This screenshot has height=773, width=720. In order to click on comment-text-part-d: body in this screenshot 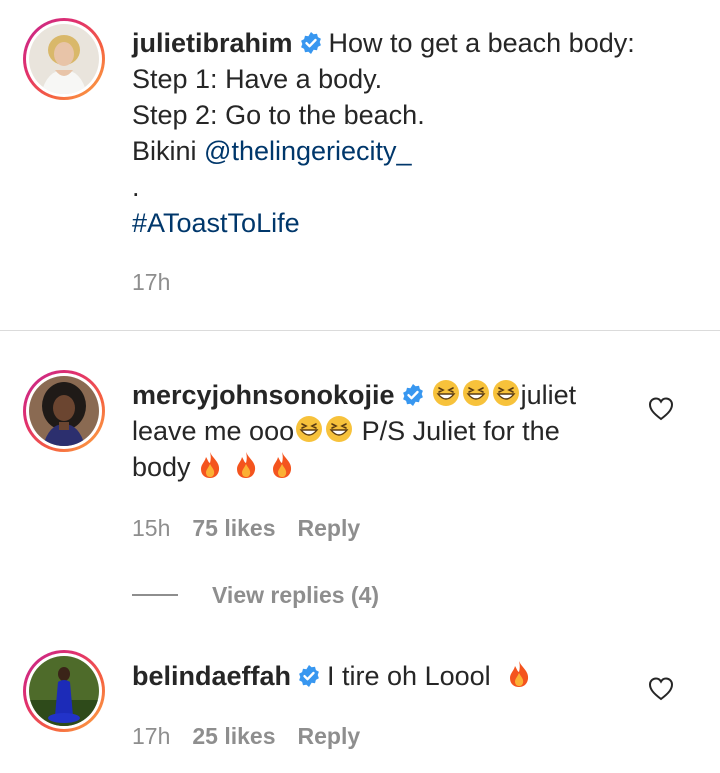, I will do `click(161, 467)`.